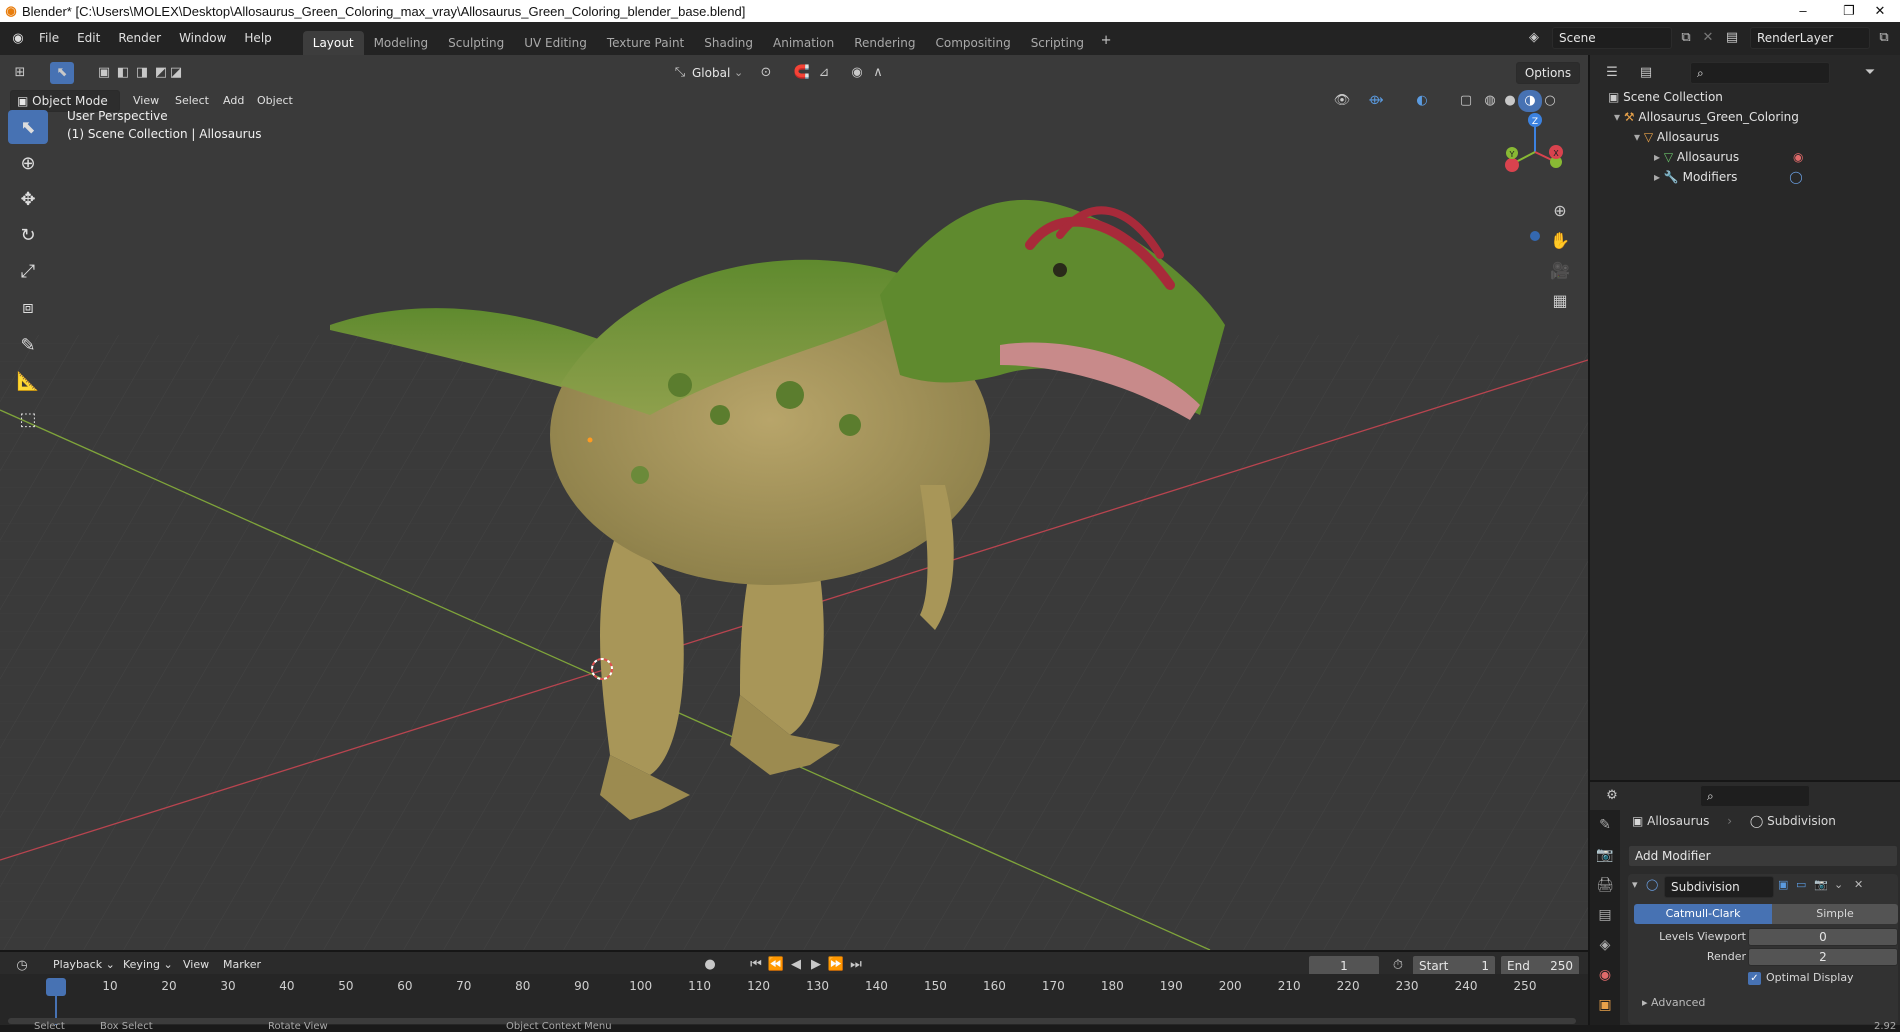 Image resolution: width=1900 pixels, height=1032 pixels. Describe the element at coordinates (1823, 957) in the screenshot. I see `render-levels-field: 2` at that location.